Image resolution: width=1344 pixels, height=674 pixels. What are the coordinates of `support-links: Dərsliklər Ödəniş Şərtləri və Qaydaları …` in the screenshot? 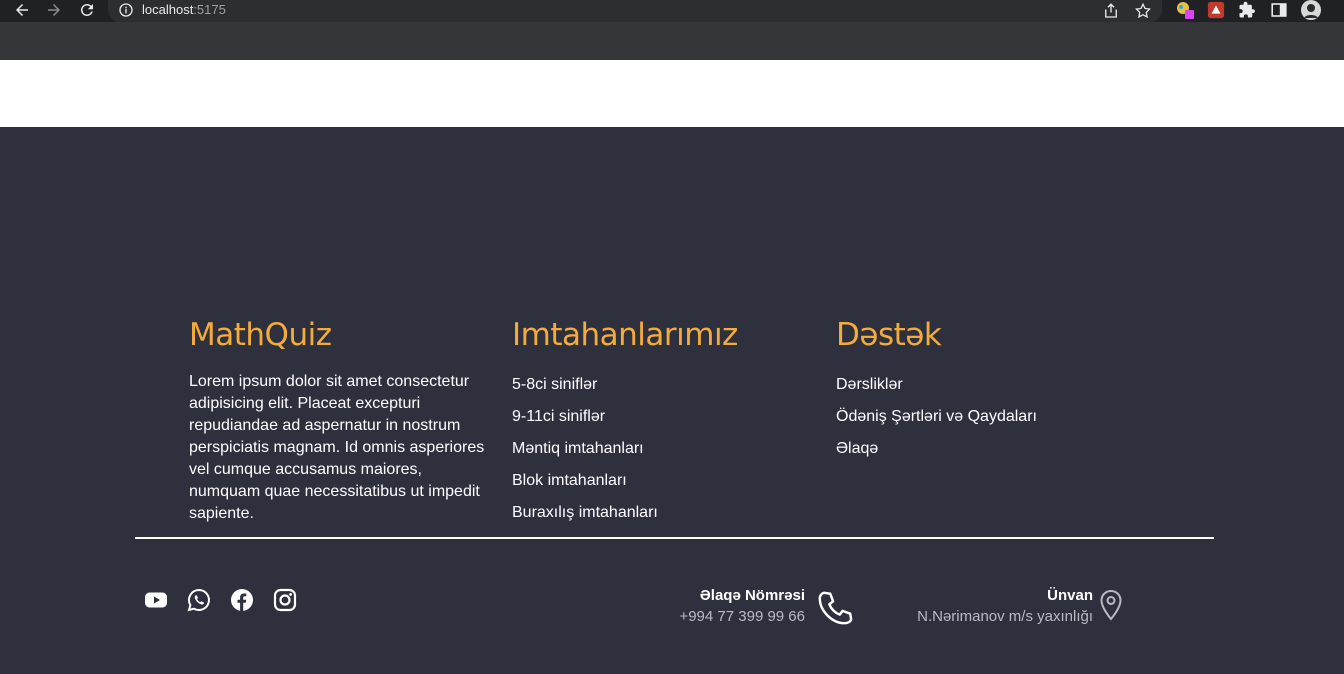 It's located at (996, 423).